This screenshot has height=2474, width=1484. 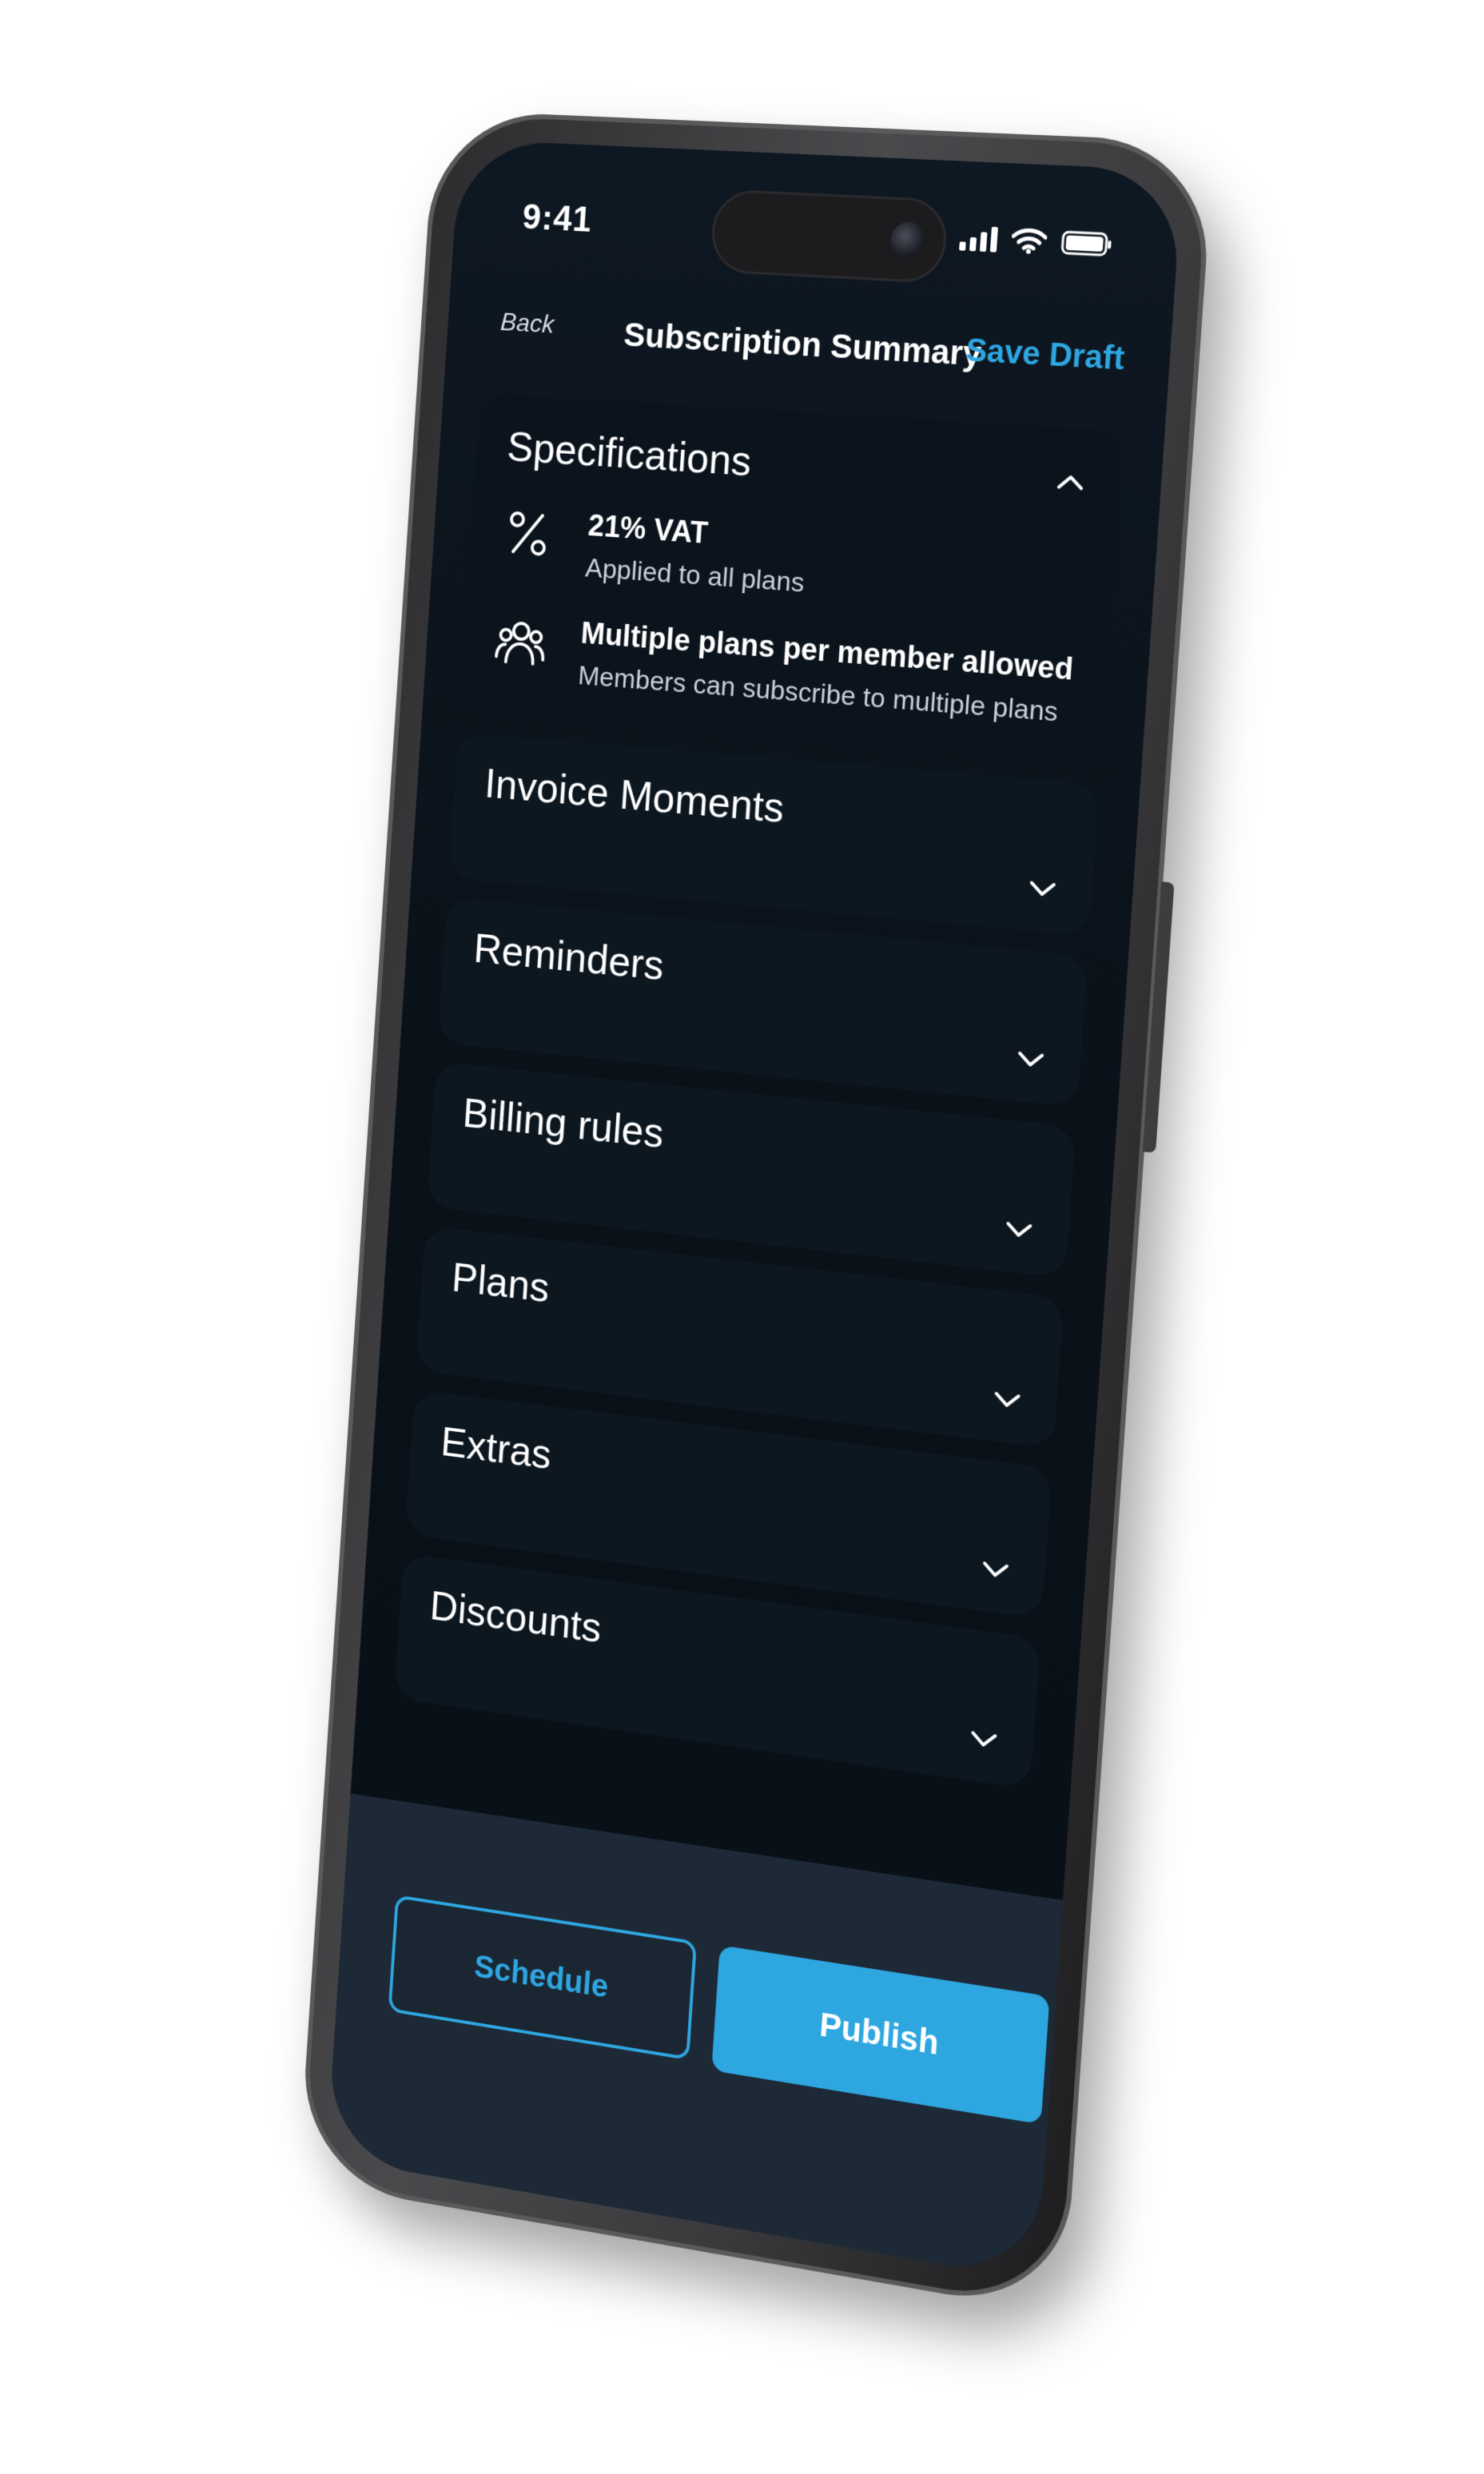 What do you see at coordinates (798, 465) in the screenshot?
I see `specifications-header: Specifications` at bounding box center [798, 465].